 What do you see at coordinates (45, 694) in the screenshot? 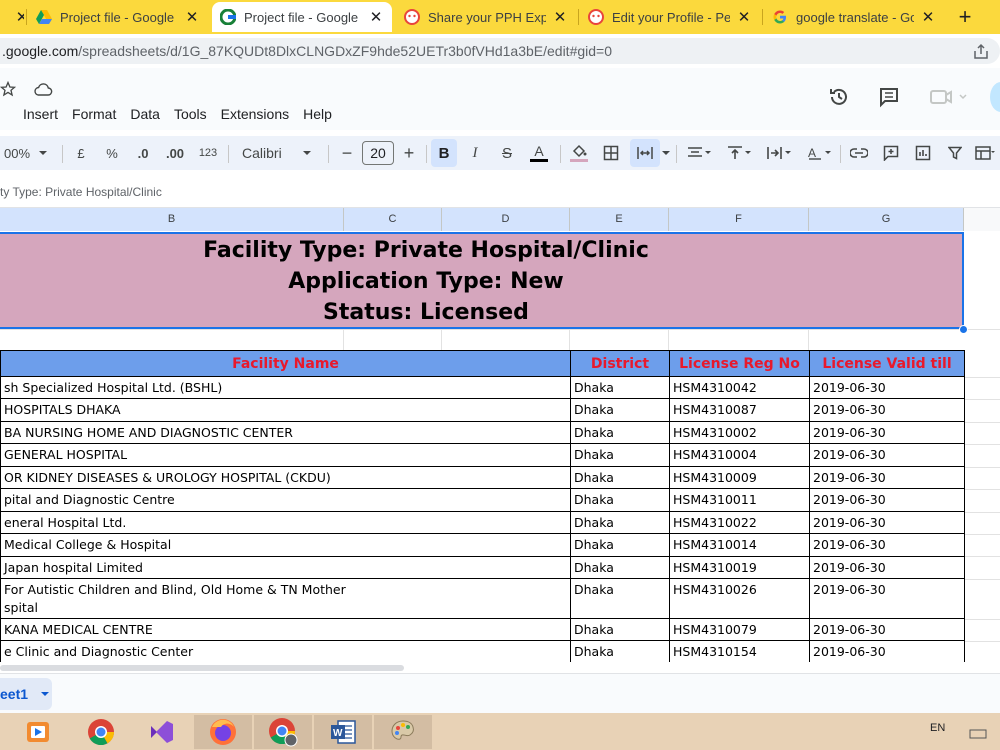
I see `chevron-down-icon` at bounding box center [45, 694].